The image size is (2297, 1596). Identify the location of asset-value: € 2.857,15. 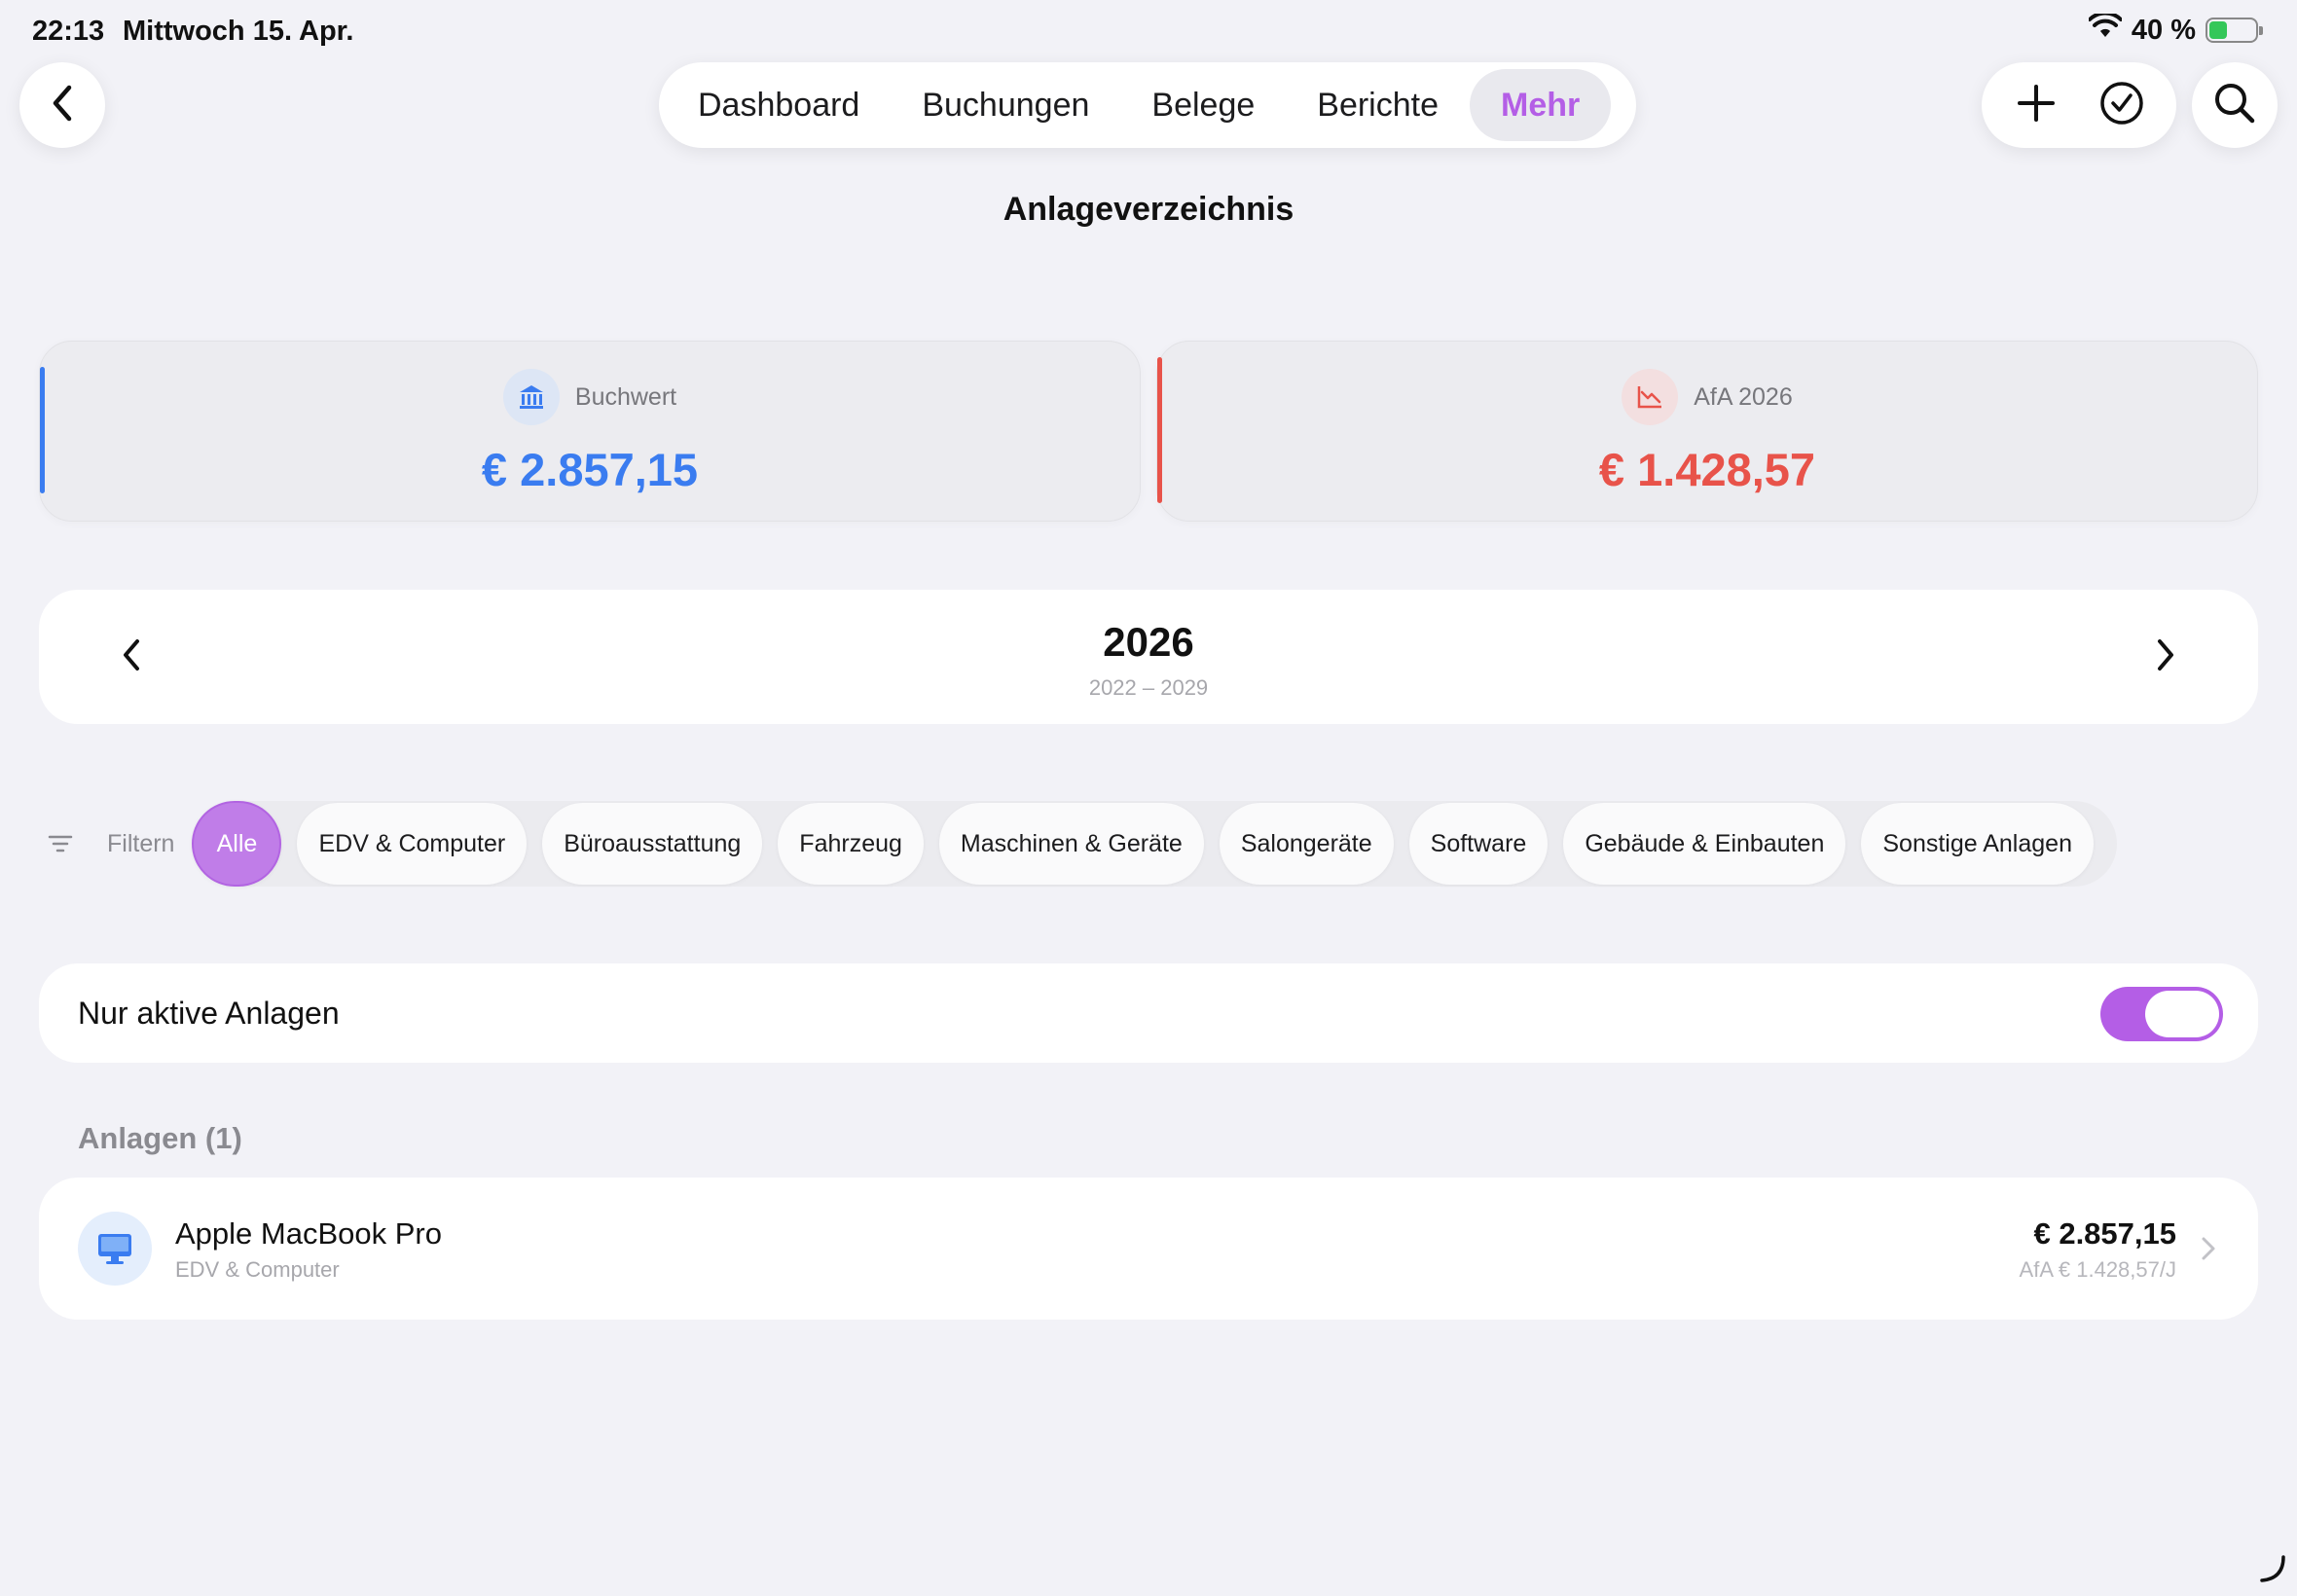
(2104, 1233).